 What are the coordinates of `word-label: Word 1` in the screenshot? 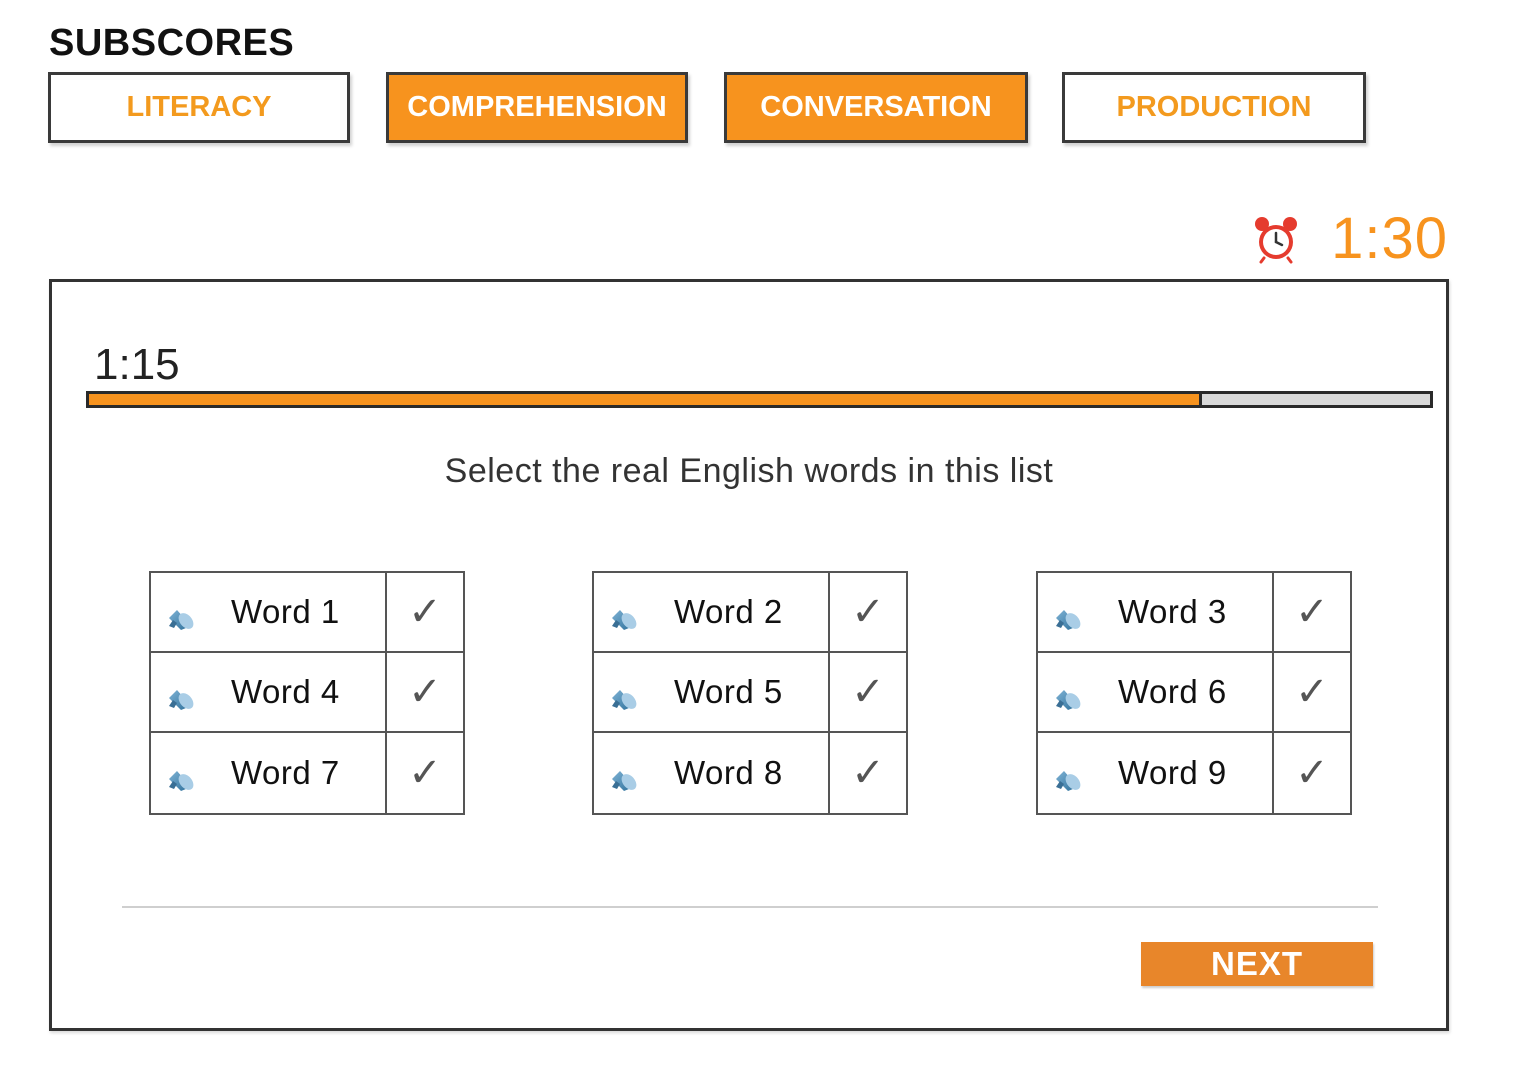 It's located at (285, 611).